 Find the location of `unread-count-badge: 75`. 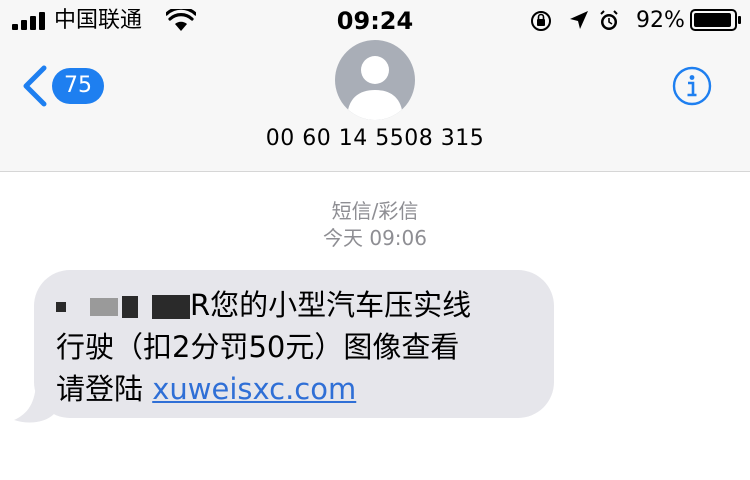

unread-count-badge: 75 is located at coordinates (78, 86).